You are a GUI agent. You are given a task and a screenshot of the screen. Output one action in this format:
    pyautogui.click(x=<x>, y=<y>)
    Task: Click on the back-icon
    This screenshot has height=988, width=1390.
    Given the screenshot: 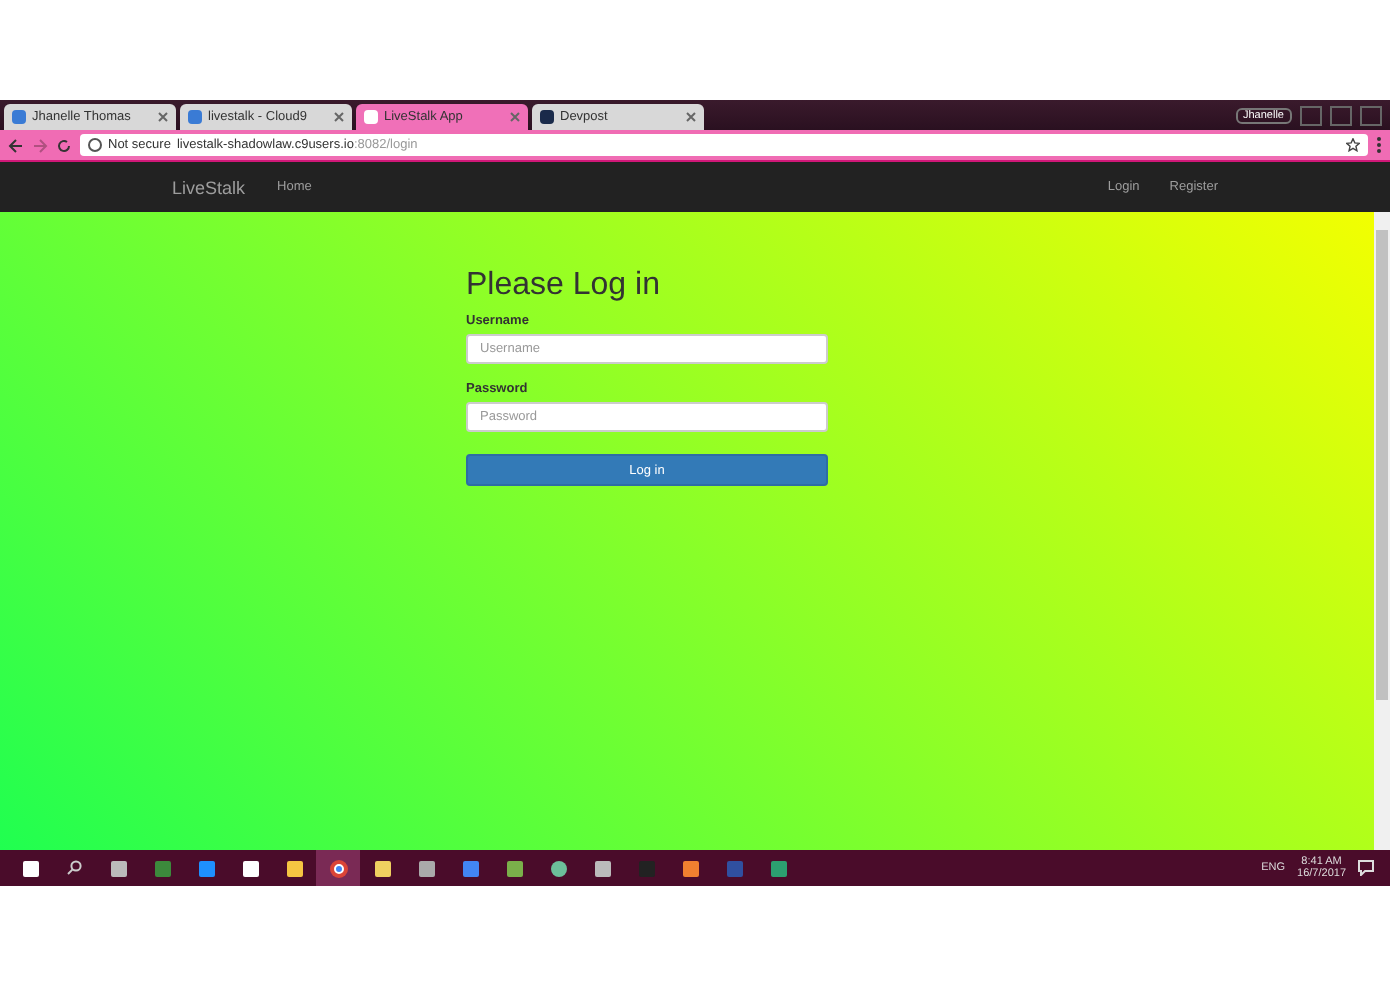 What is the action you would take?
    pyautogui.click(x=16, y=145)
    